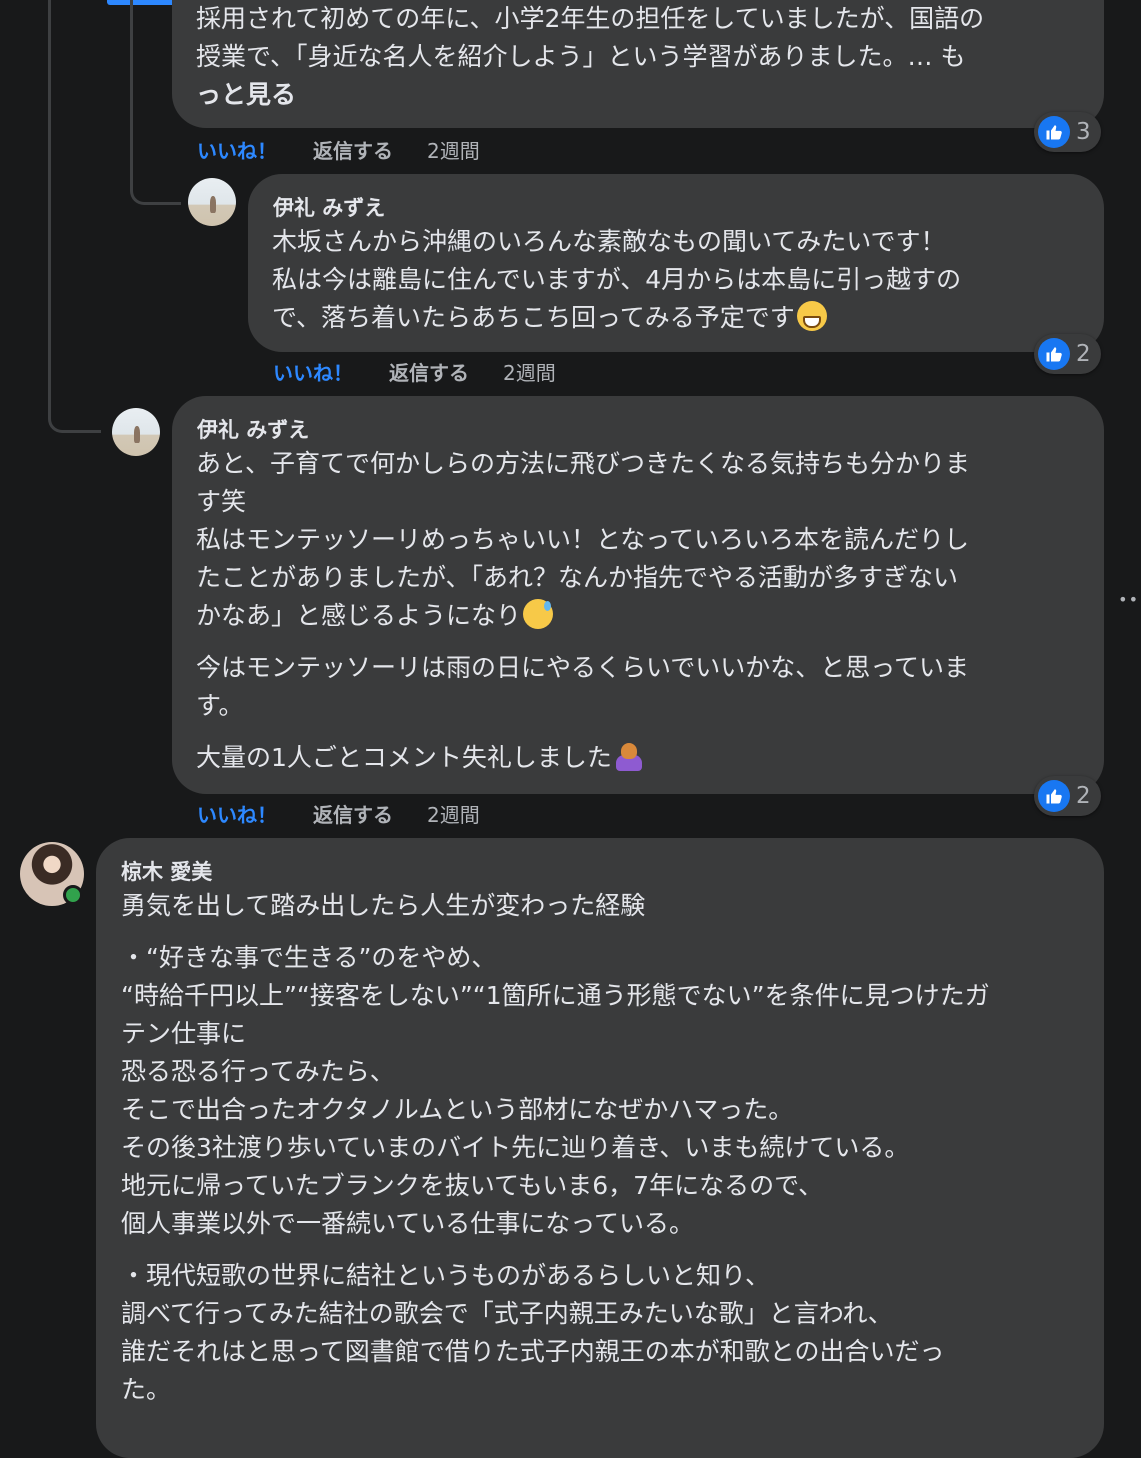 This screenshot has height=1458, width=1141. I want to click on thread-line-outer, so click(74, 216).